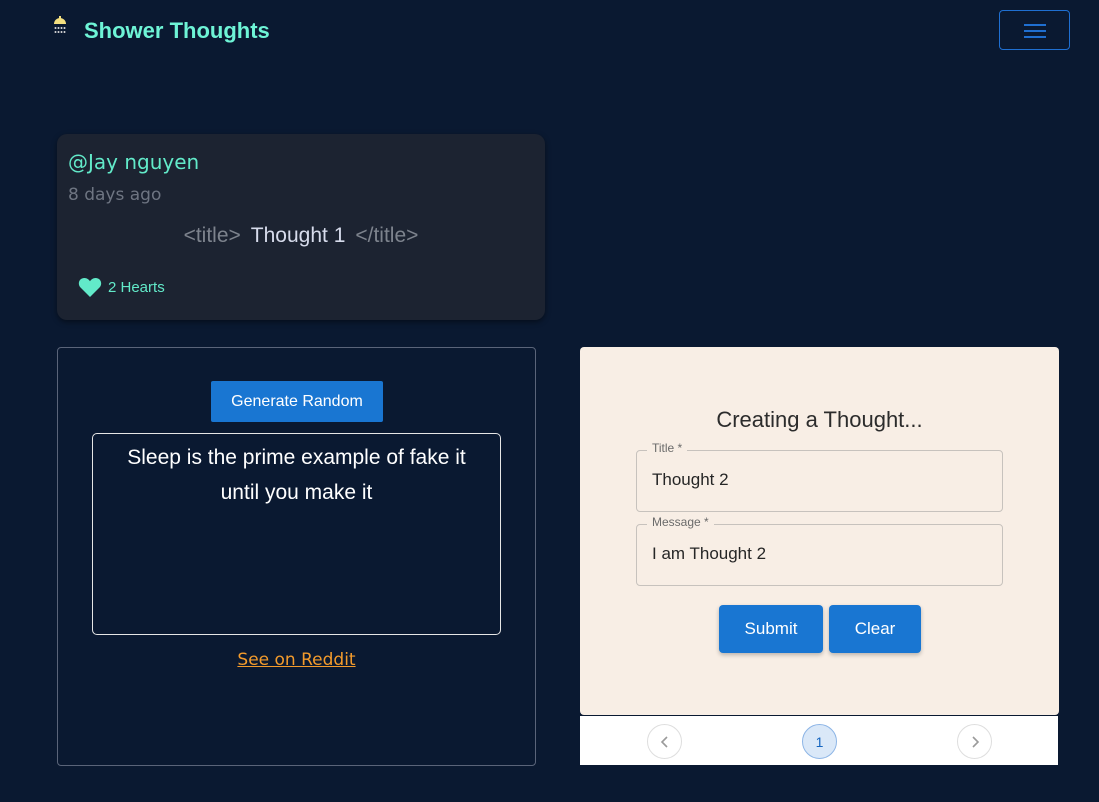  I want to click on title-tag-open: <title>, so click(212, 235).